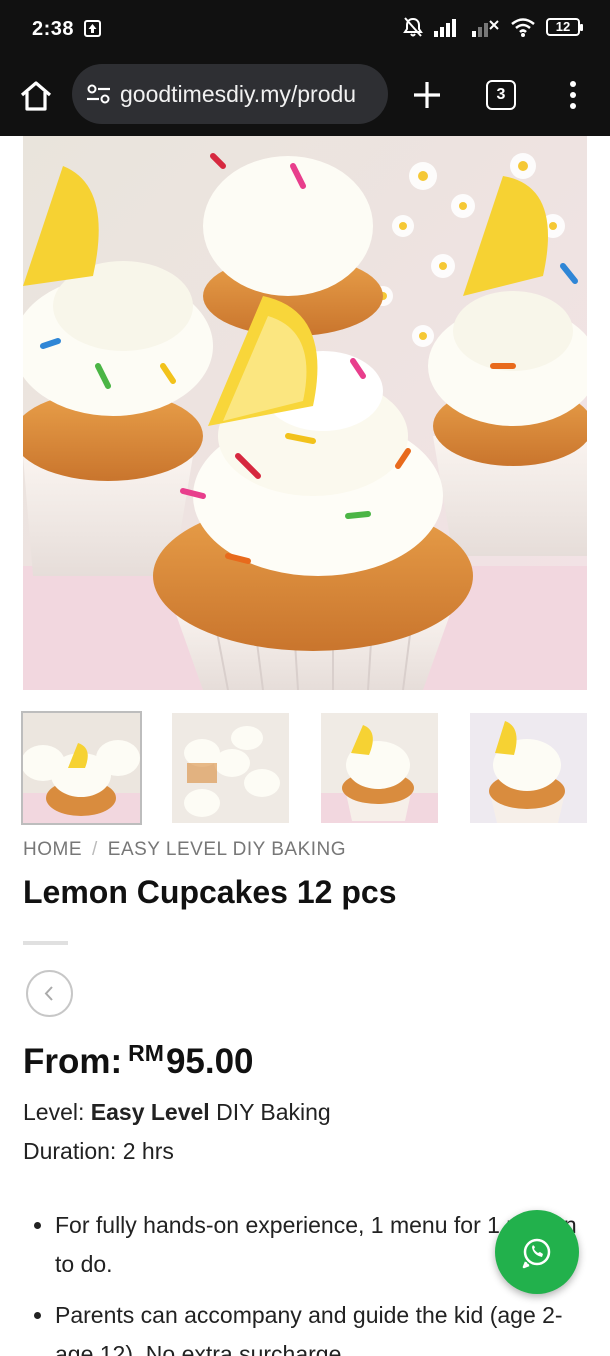 This screenshot has width=610, height=1356. I want to click on whatsapp-button, so click(537, 1252).